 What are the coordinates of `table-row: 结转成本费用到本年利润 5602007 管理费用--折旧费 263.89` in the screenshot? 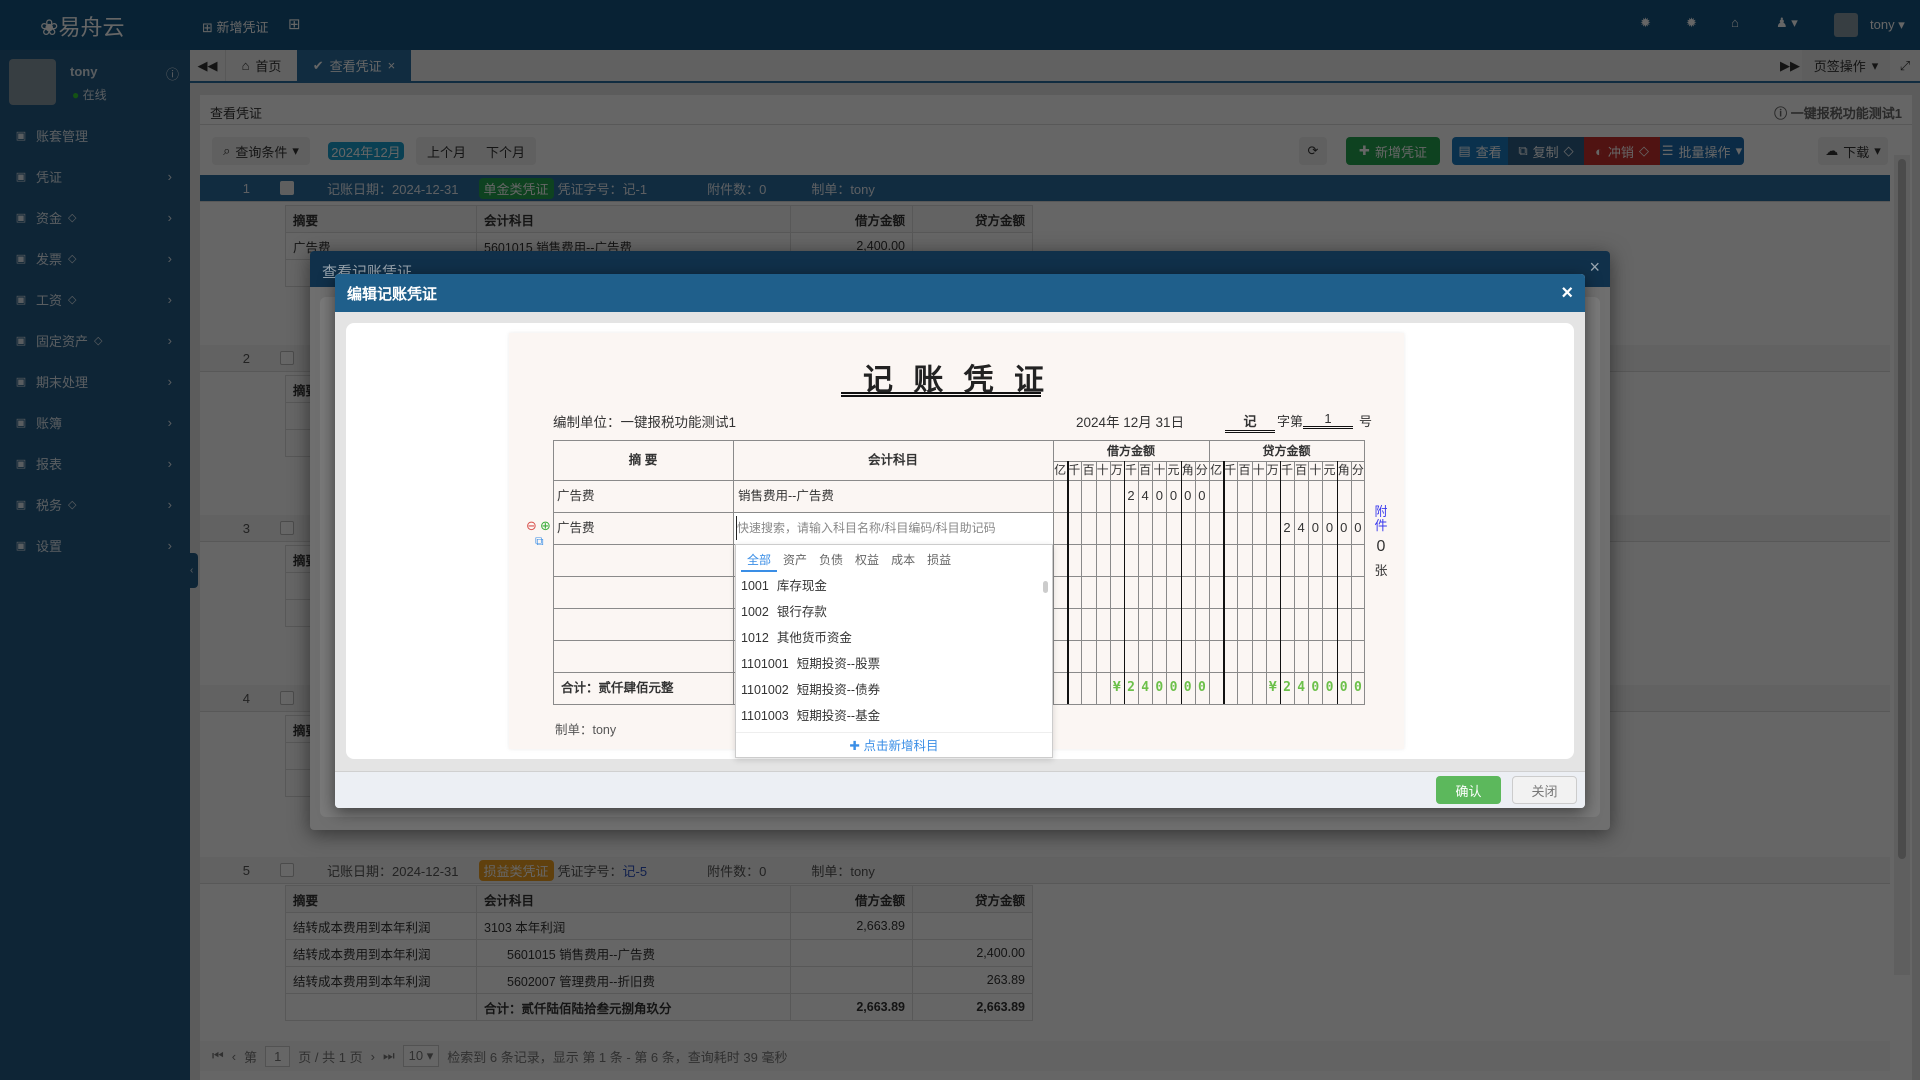 It's located at (659, 980).